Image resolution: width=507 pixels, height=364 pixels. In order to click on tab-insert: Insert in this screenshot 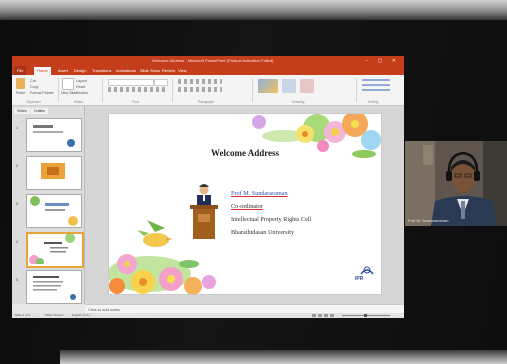, I will do `click(63, 70)`.